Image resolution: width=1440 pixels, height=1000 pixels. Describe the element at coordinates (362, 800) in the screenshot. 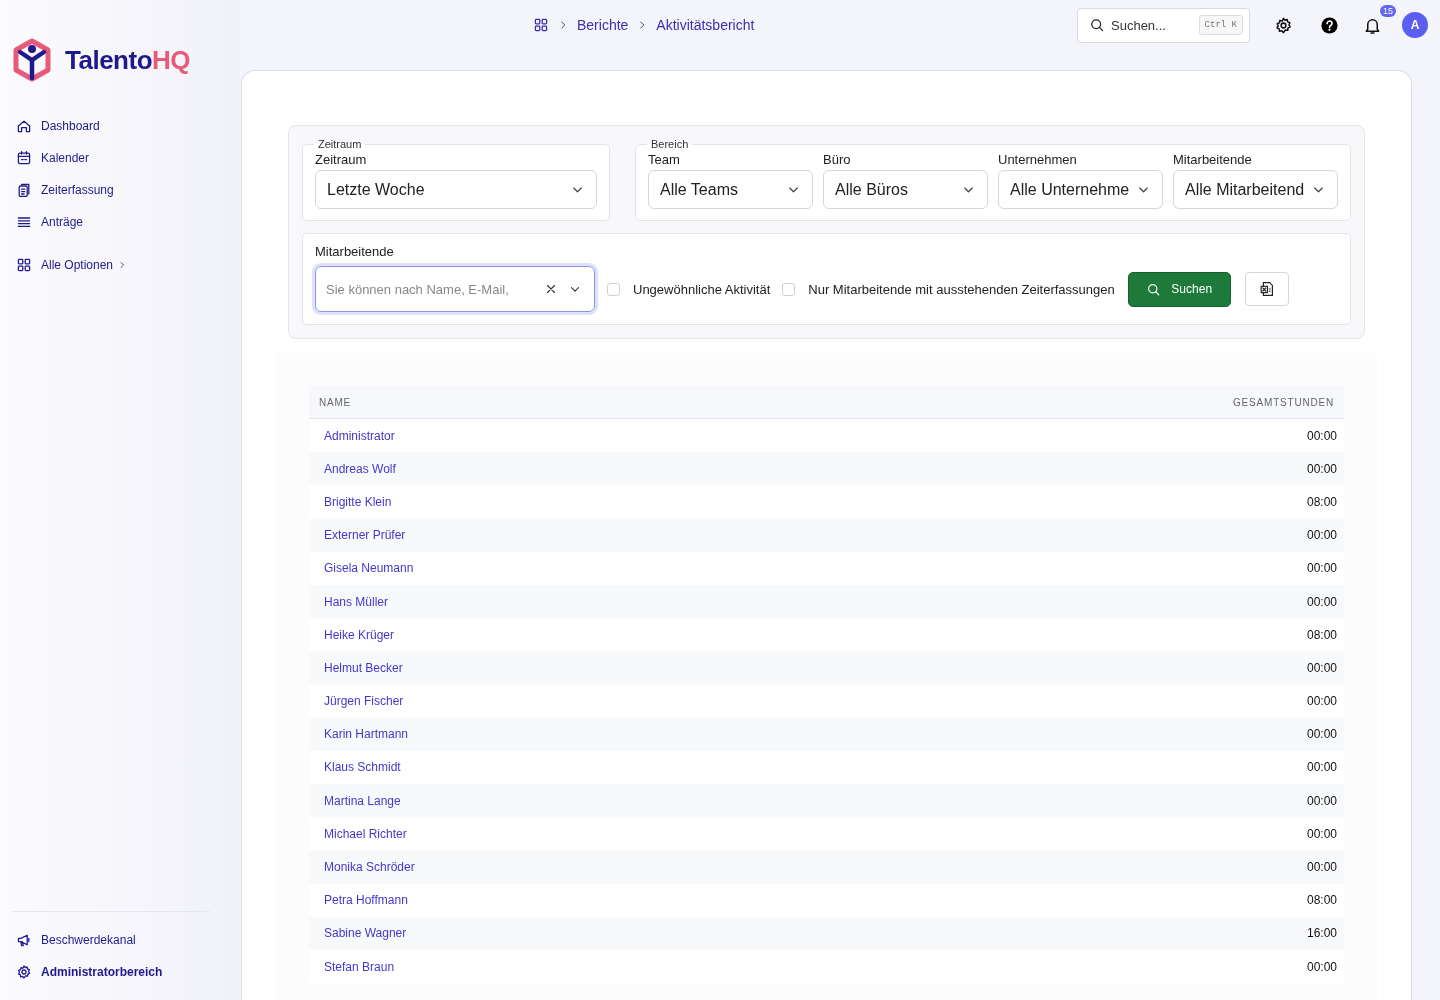

I see `employee-link: Martina Lange` at that location.